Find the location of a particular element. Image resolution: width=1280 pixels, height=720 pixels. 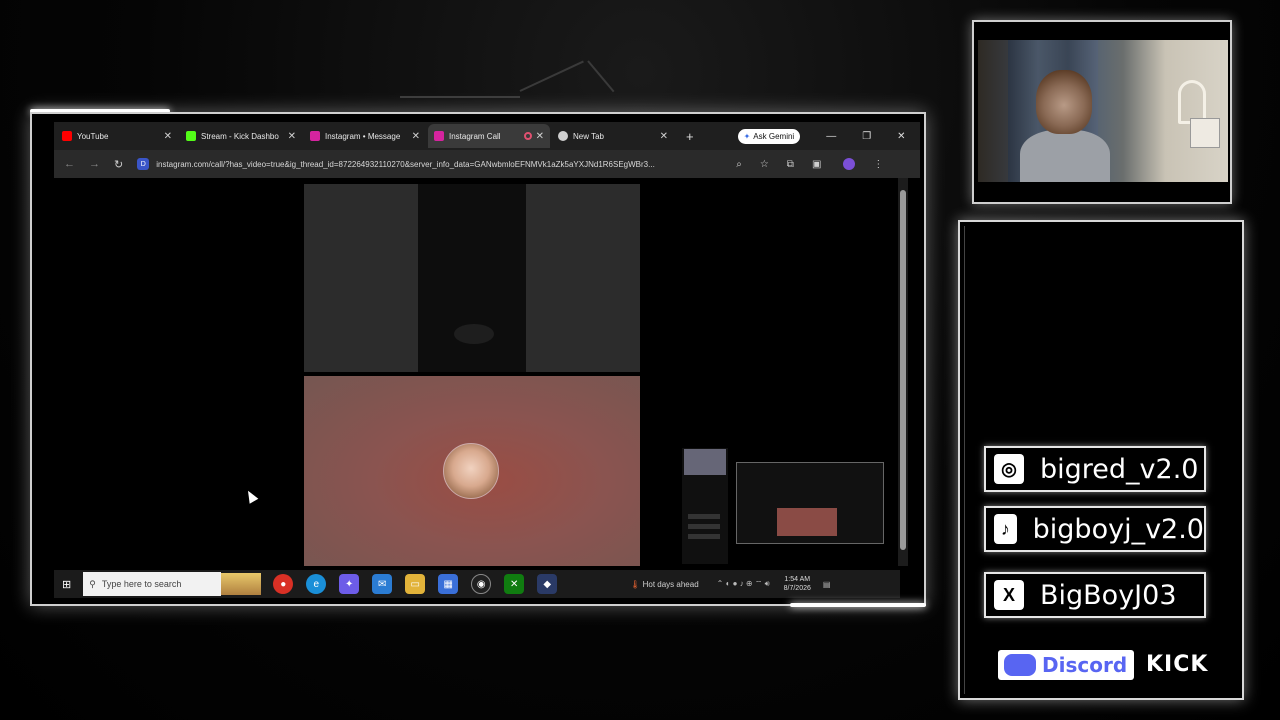

tiktok-icon: ♪ is located at coordinates (1005, 529).